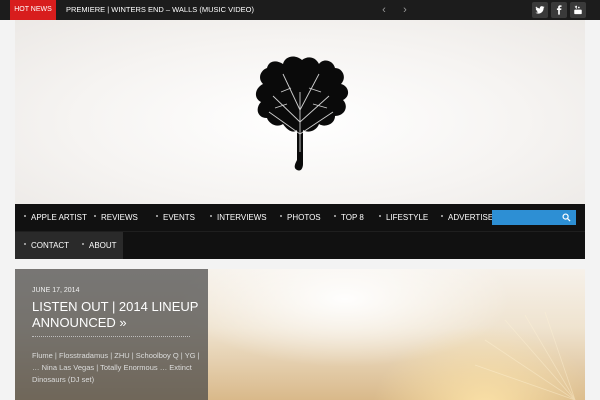 The width and height of the screenshot is (600, 400). What do you see at coordinates (116, 217) in the screenshot?
I see `nav-item-reviews: REVIEWS` at bounding box center [116, 217].